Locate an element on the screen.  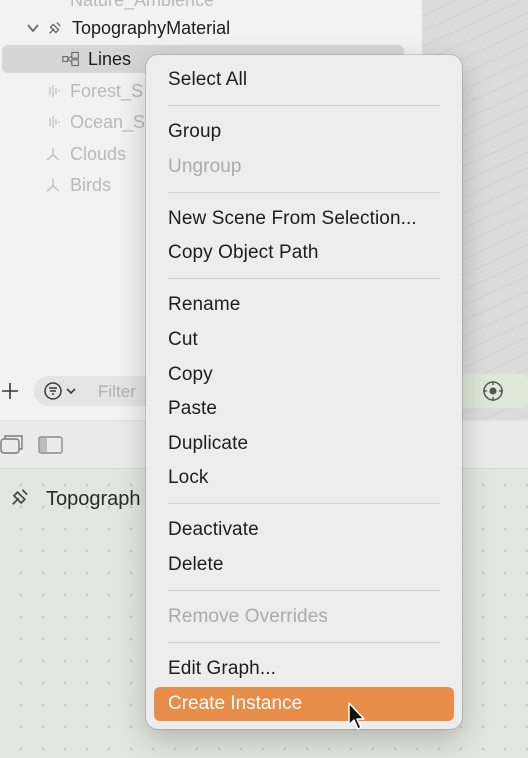
menu-item-duplicate: Duplicate is located at coordinates (208, 444).